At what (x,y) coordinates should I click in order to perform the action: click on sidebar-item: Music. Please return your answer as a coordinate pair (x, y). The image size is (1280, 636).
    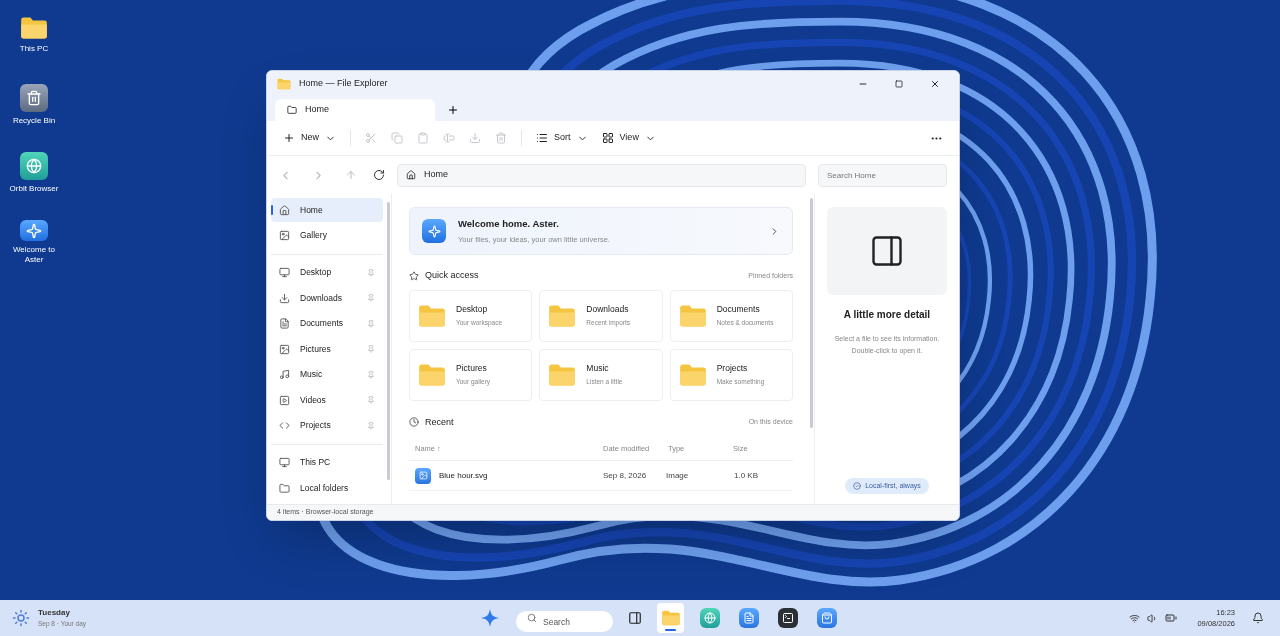
    Looking at the image, I should click on (327, 374).